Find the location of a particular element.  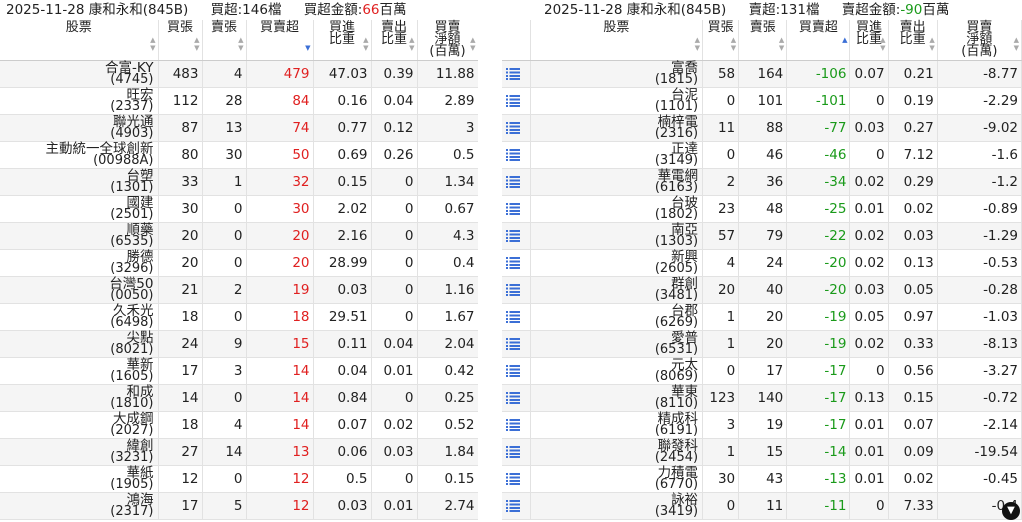

column-header: 買賣超 ▼ is located at coordinates (280, 40).